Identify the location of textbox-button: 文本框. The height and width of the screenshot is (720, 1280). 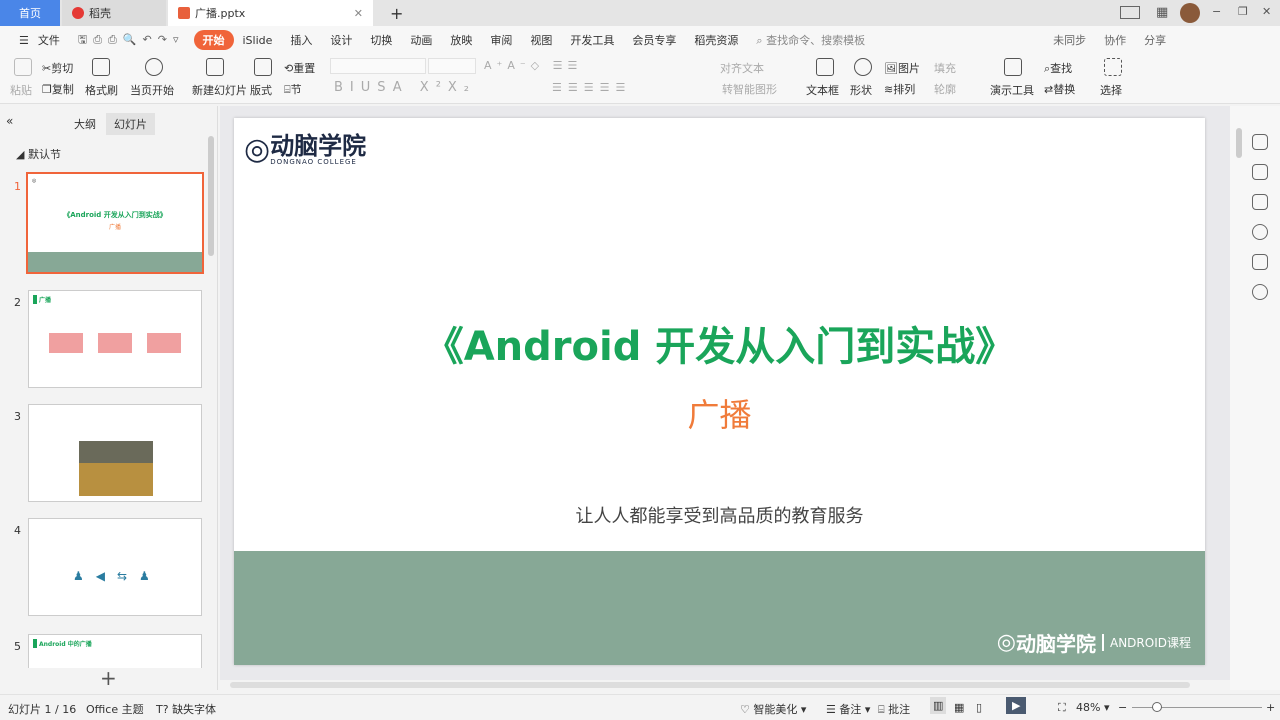
(822, 90).